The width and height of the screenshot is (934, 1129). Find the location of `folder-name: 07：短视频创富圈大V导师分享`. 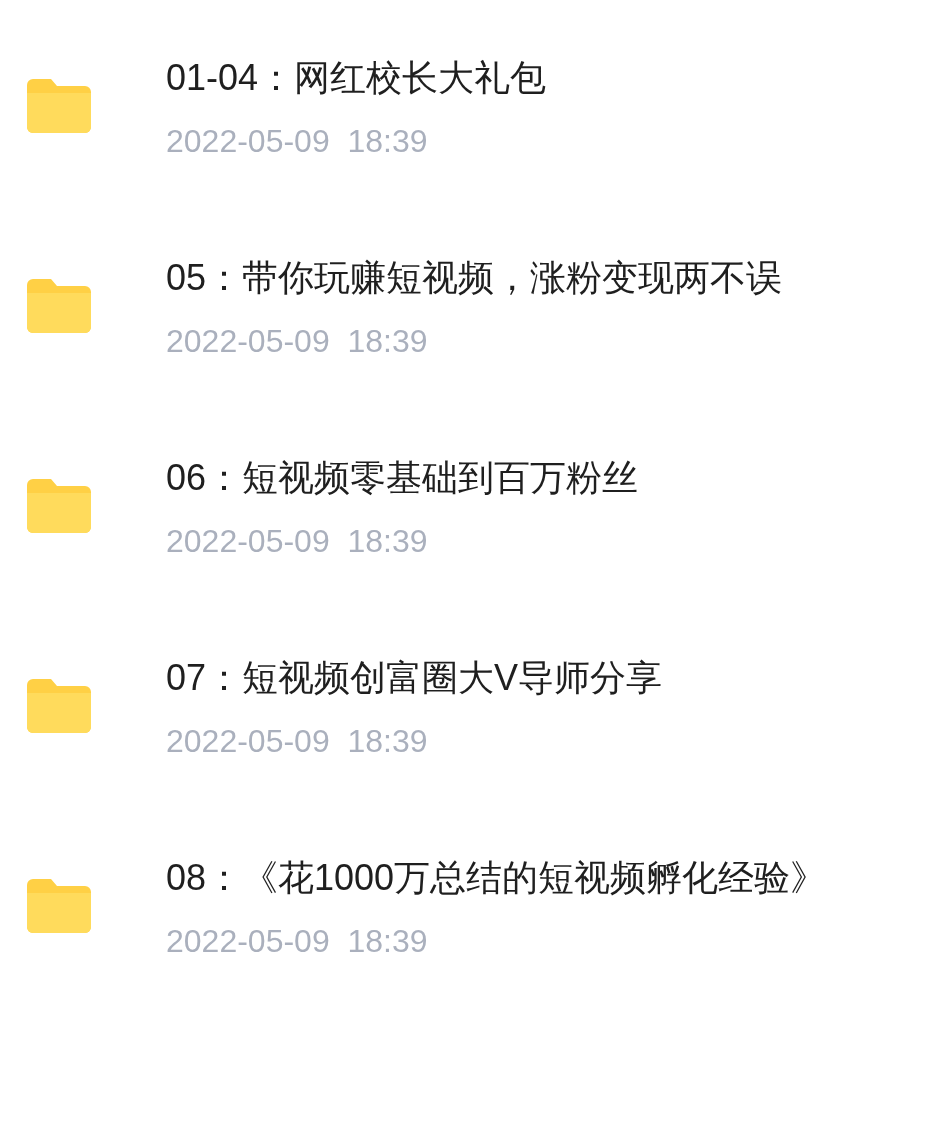

folder-name: 07：短视频创富圈大V导师分享 is located at coordinates (516, 678).